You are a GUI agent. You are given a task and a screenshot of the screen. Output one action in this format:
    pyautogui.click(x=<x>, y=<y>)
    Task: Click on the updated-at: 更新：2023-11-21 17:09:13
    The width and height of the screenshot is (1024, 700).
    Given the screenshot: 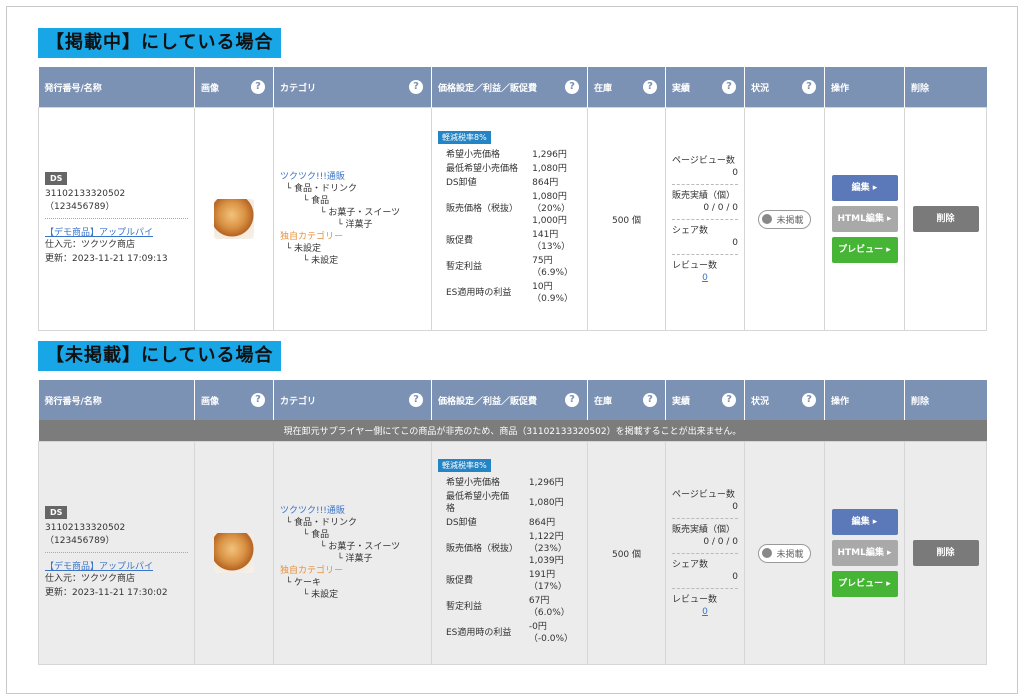 What is the action you would take?
    pyautogui.click(x=106, y=259)
    